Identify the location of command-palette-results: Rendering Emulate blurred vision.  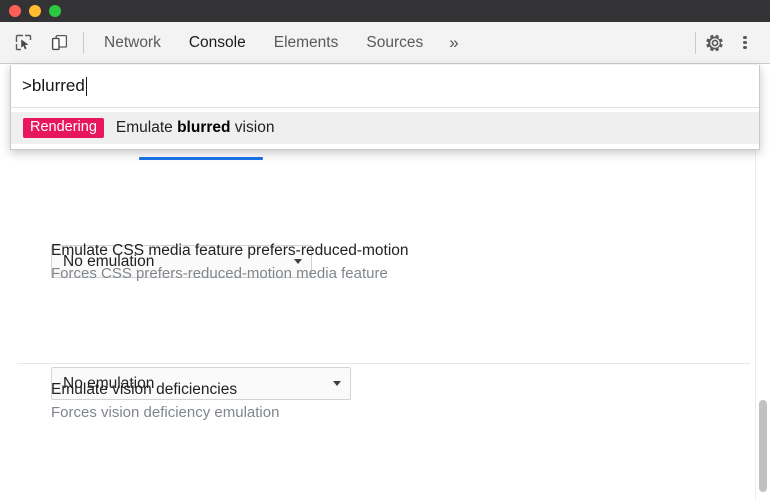
(385, 128).